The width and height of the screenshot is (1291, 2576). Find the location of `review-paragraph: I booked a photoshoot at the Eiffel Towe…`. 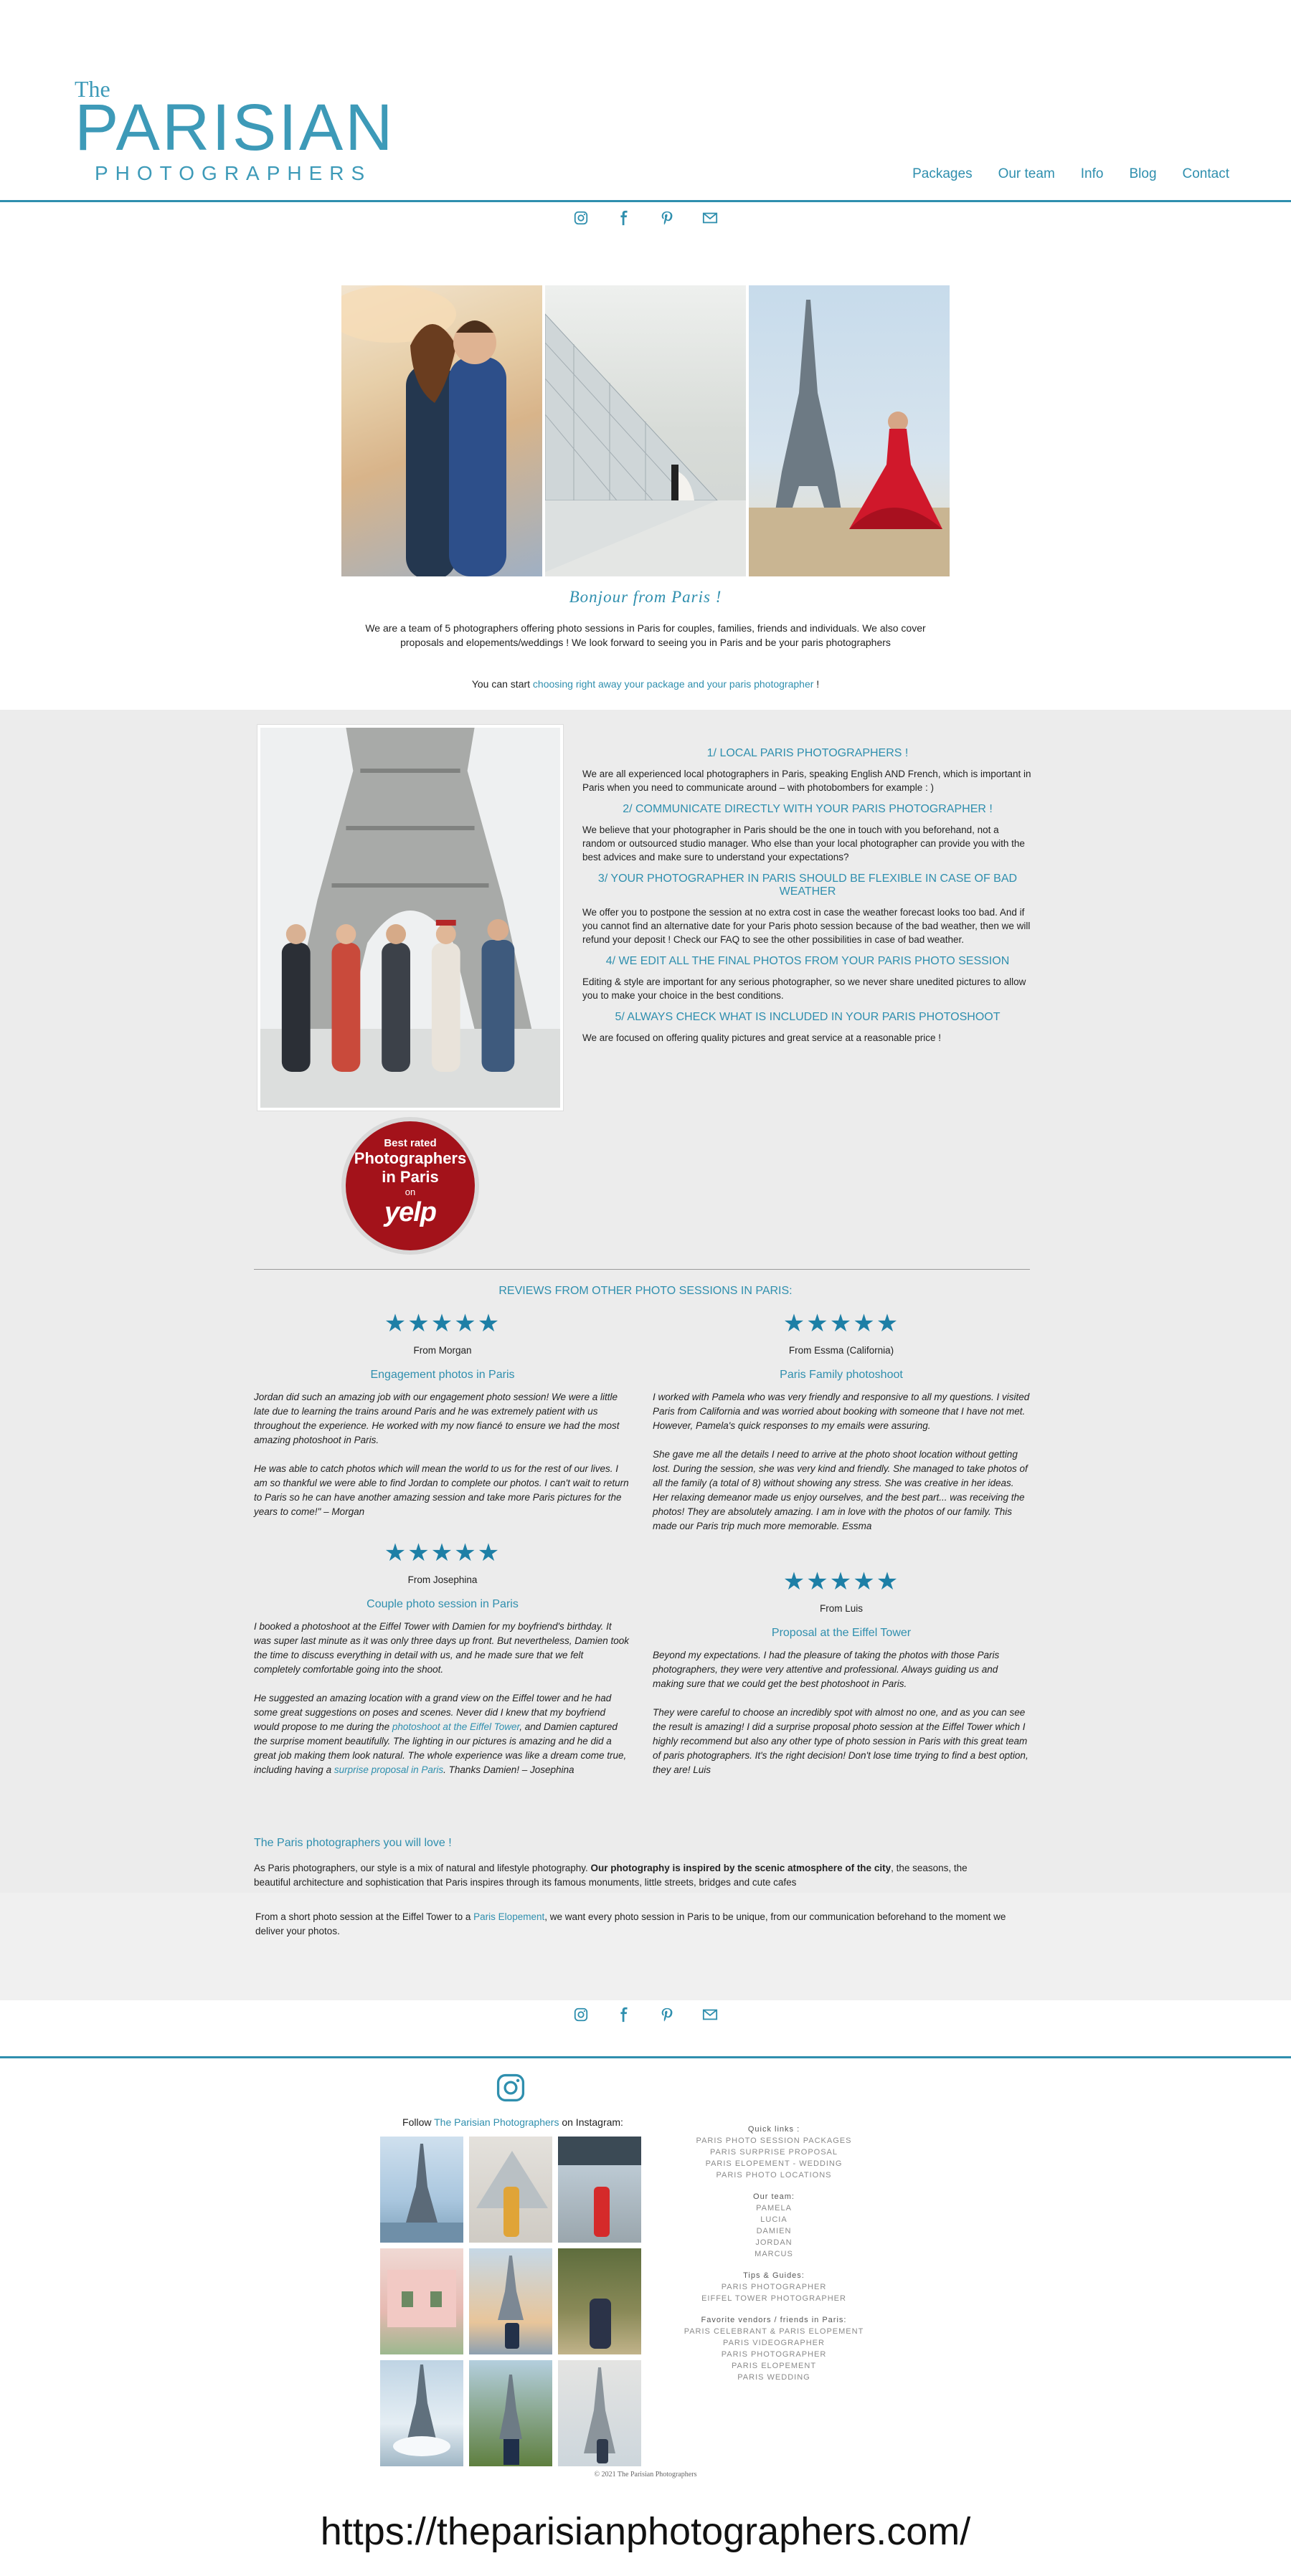

review-paragraph: I booked a photoshoot at the Eiffel Towe… is located at coordinates (442, 1648).